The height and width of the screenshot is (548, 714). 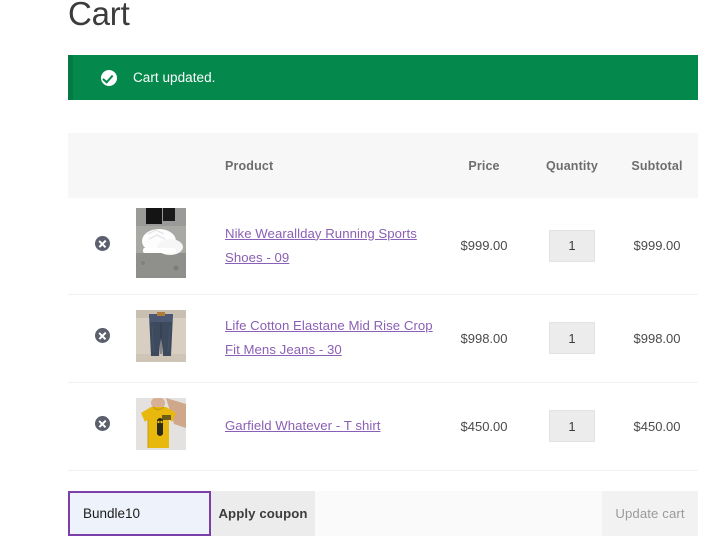 I want to click on cart-actions-row: Apply coupon Update cart, so click(x=383, y=513).